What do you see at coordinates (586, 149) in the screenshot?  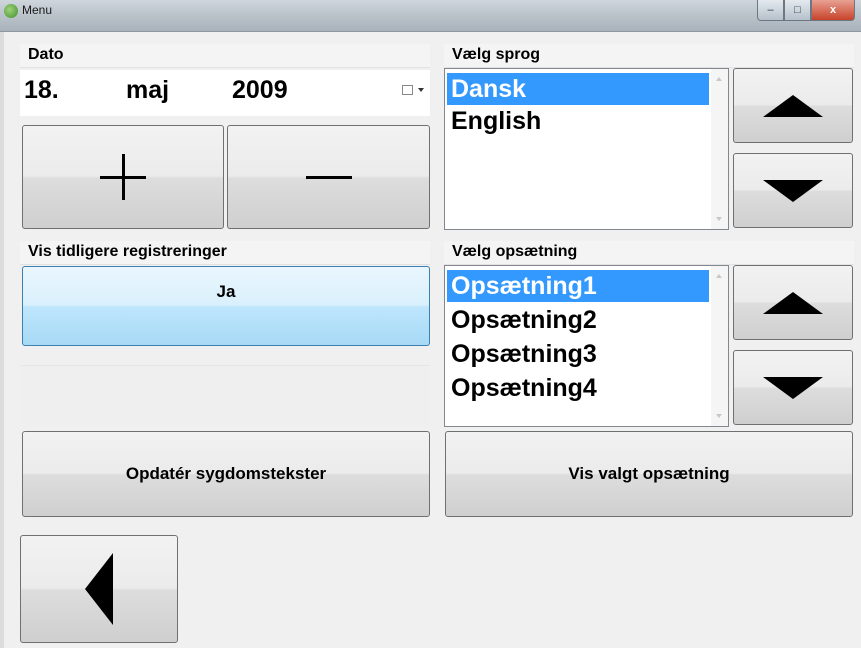 I see `language-listbox: Dansk English` at bounding box center [586, 149].